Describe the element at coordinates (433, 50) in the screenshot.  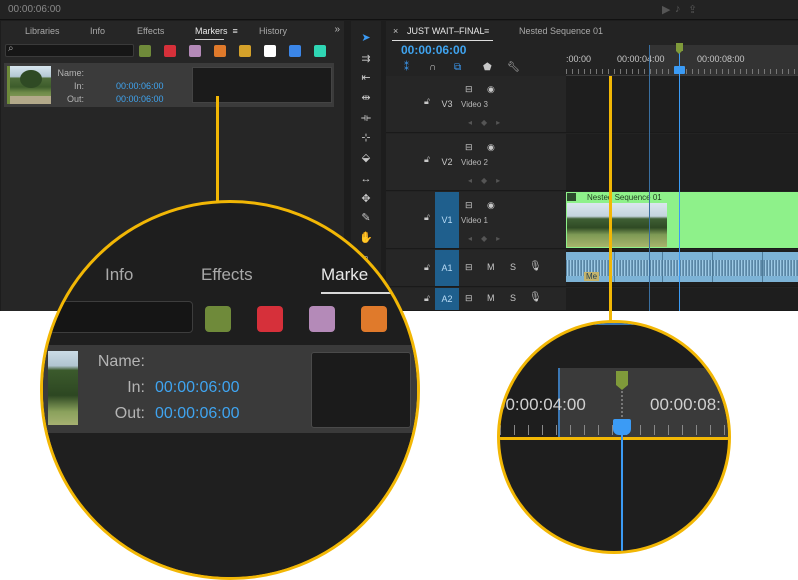
I see `playhead-timecode: 00:00:06:00` at that location.